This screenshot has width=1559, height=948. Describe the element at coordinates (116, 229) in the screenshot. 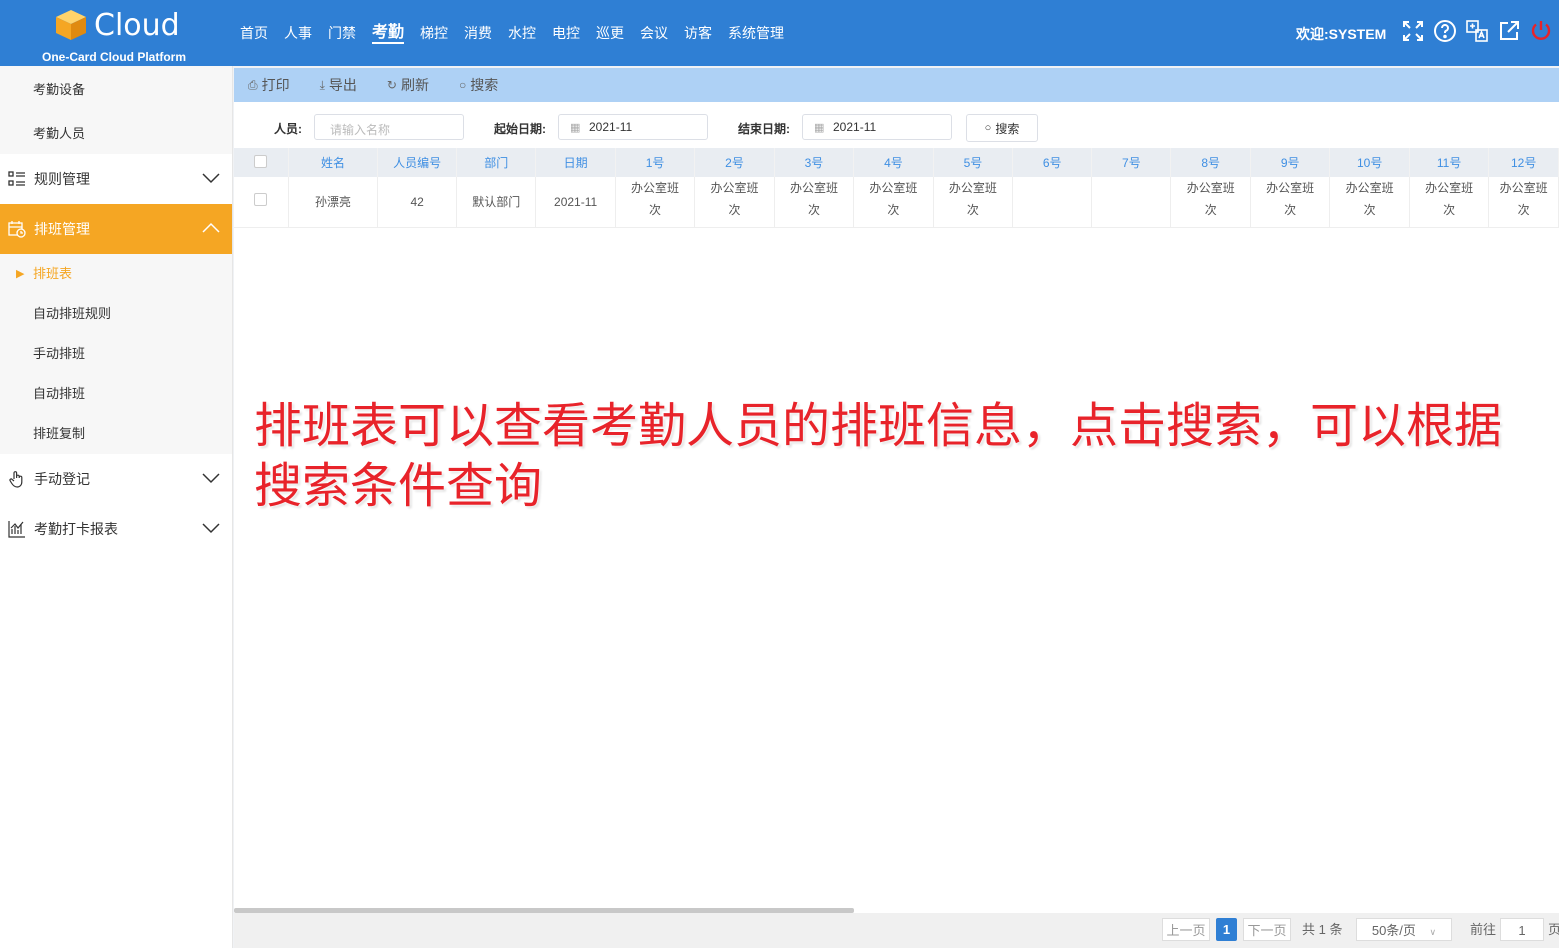

I see `sidebar-group-schedule: 排班管理` at that location.